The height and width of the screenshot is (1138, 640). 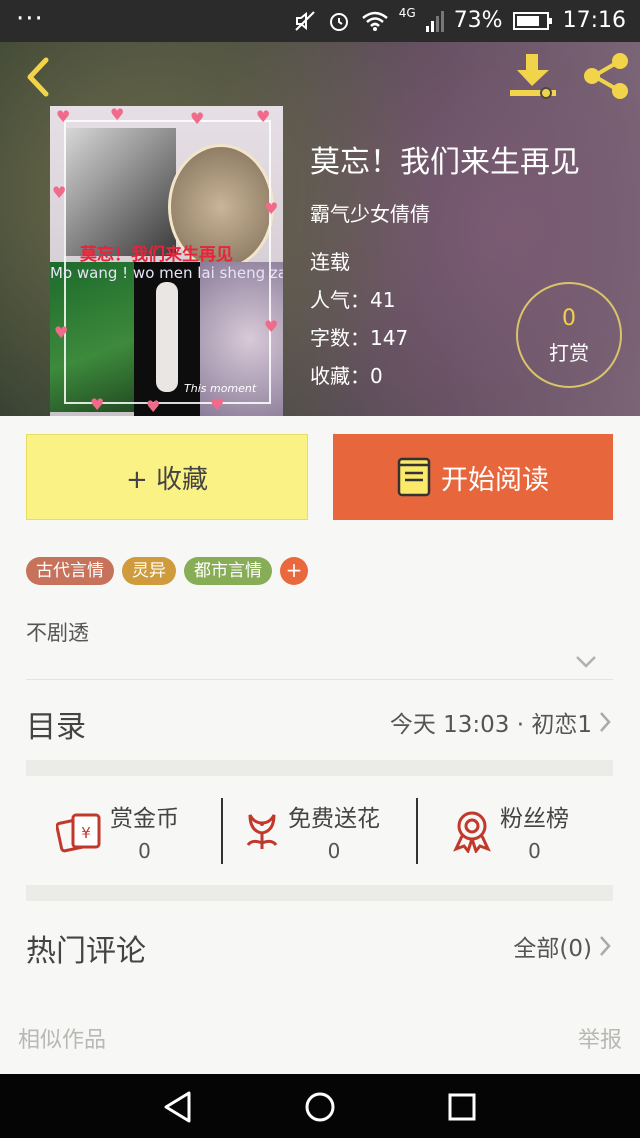 I want to click on report-link: 举报, so click(x=600, y=1038).